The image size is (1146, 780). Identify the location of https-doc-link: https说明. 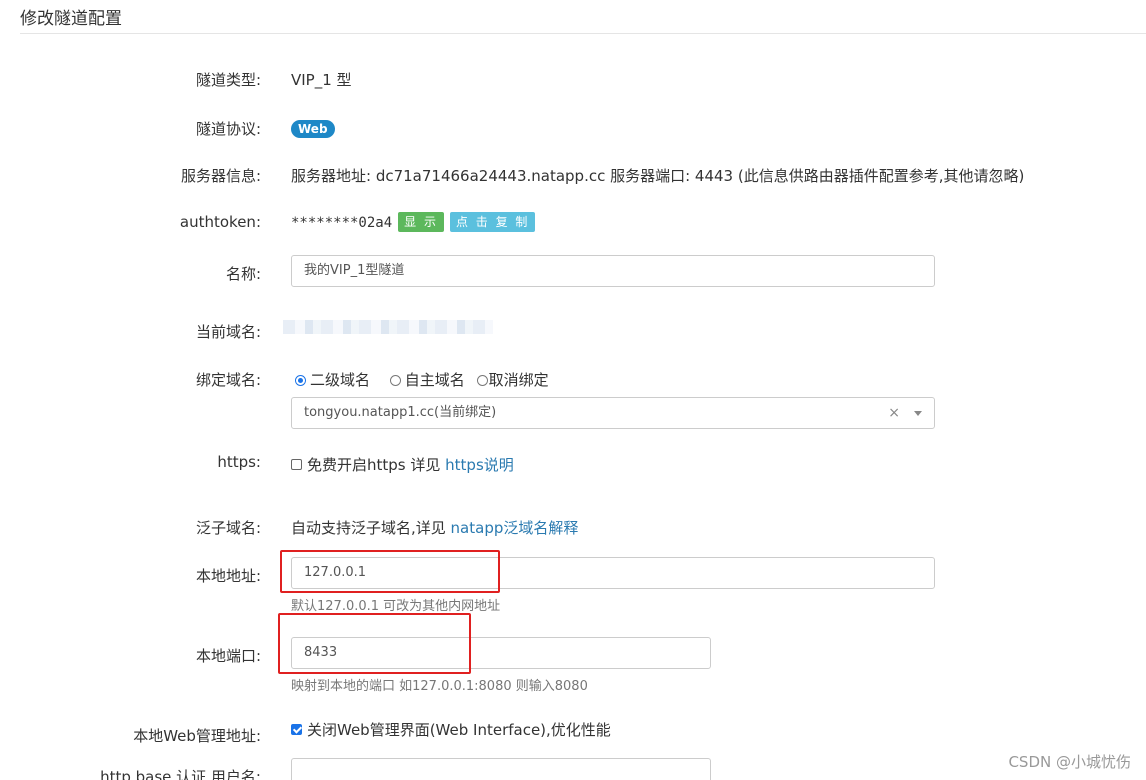
(479, 465).